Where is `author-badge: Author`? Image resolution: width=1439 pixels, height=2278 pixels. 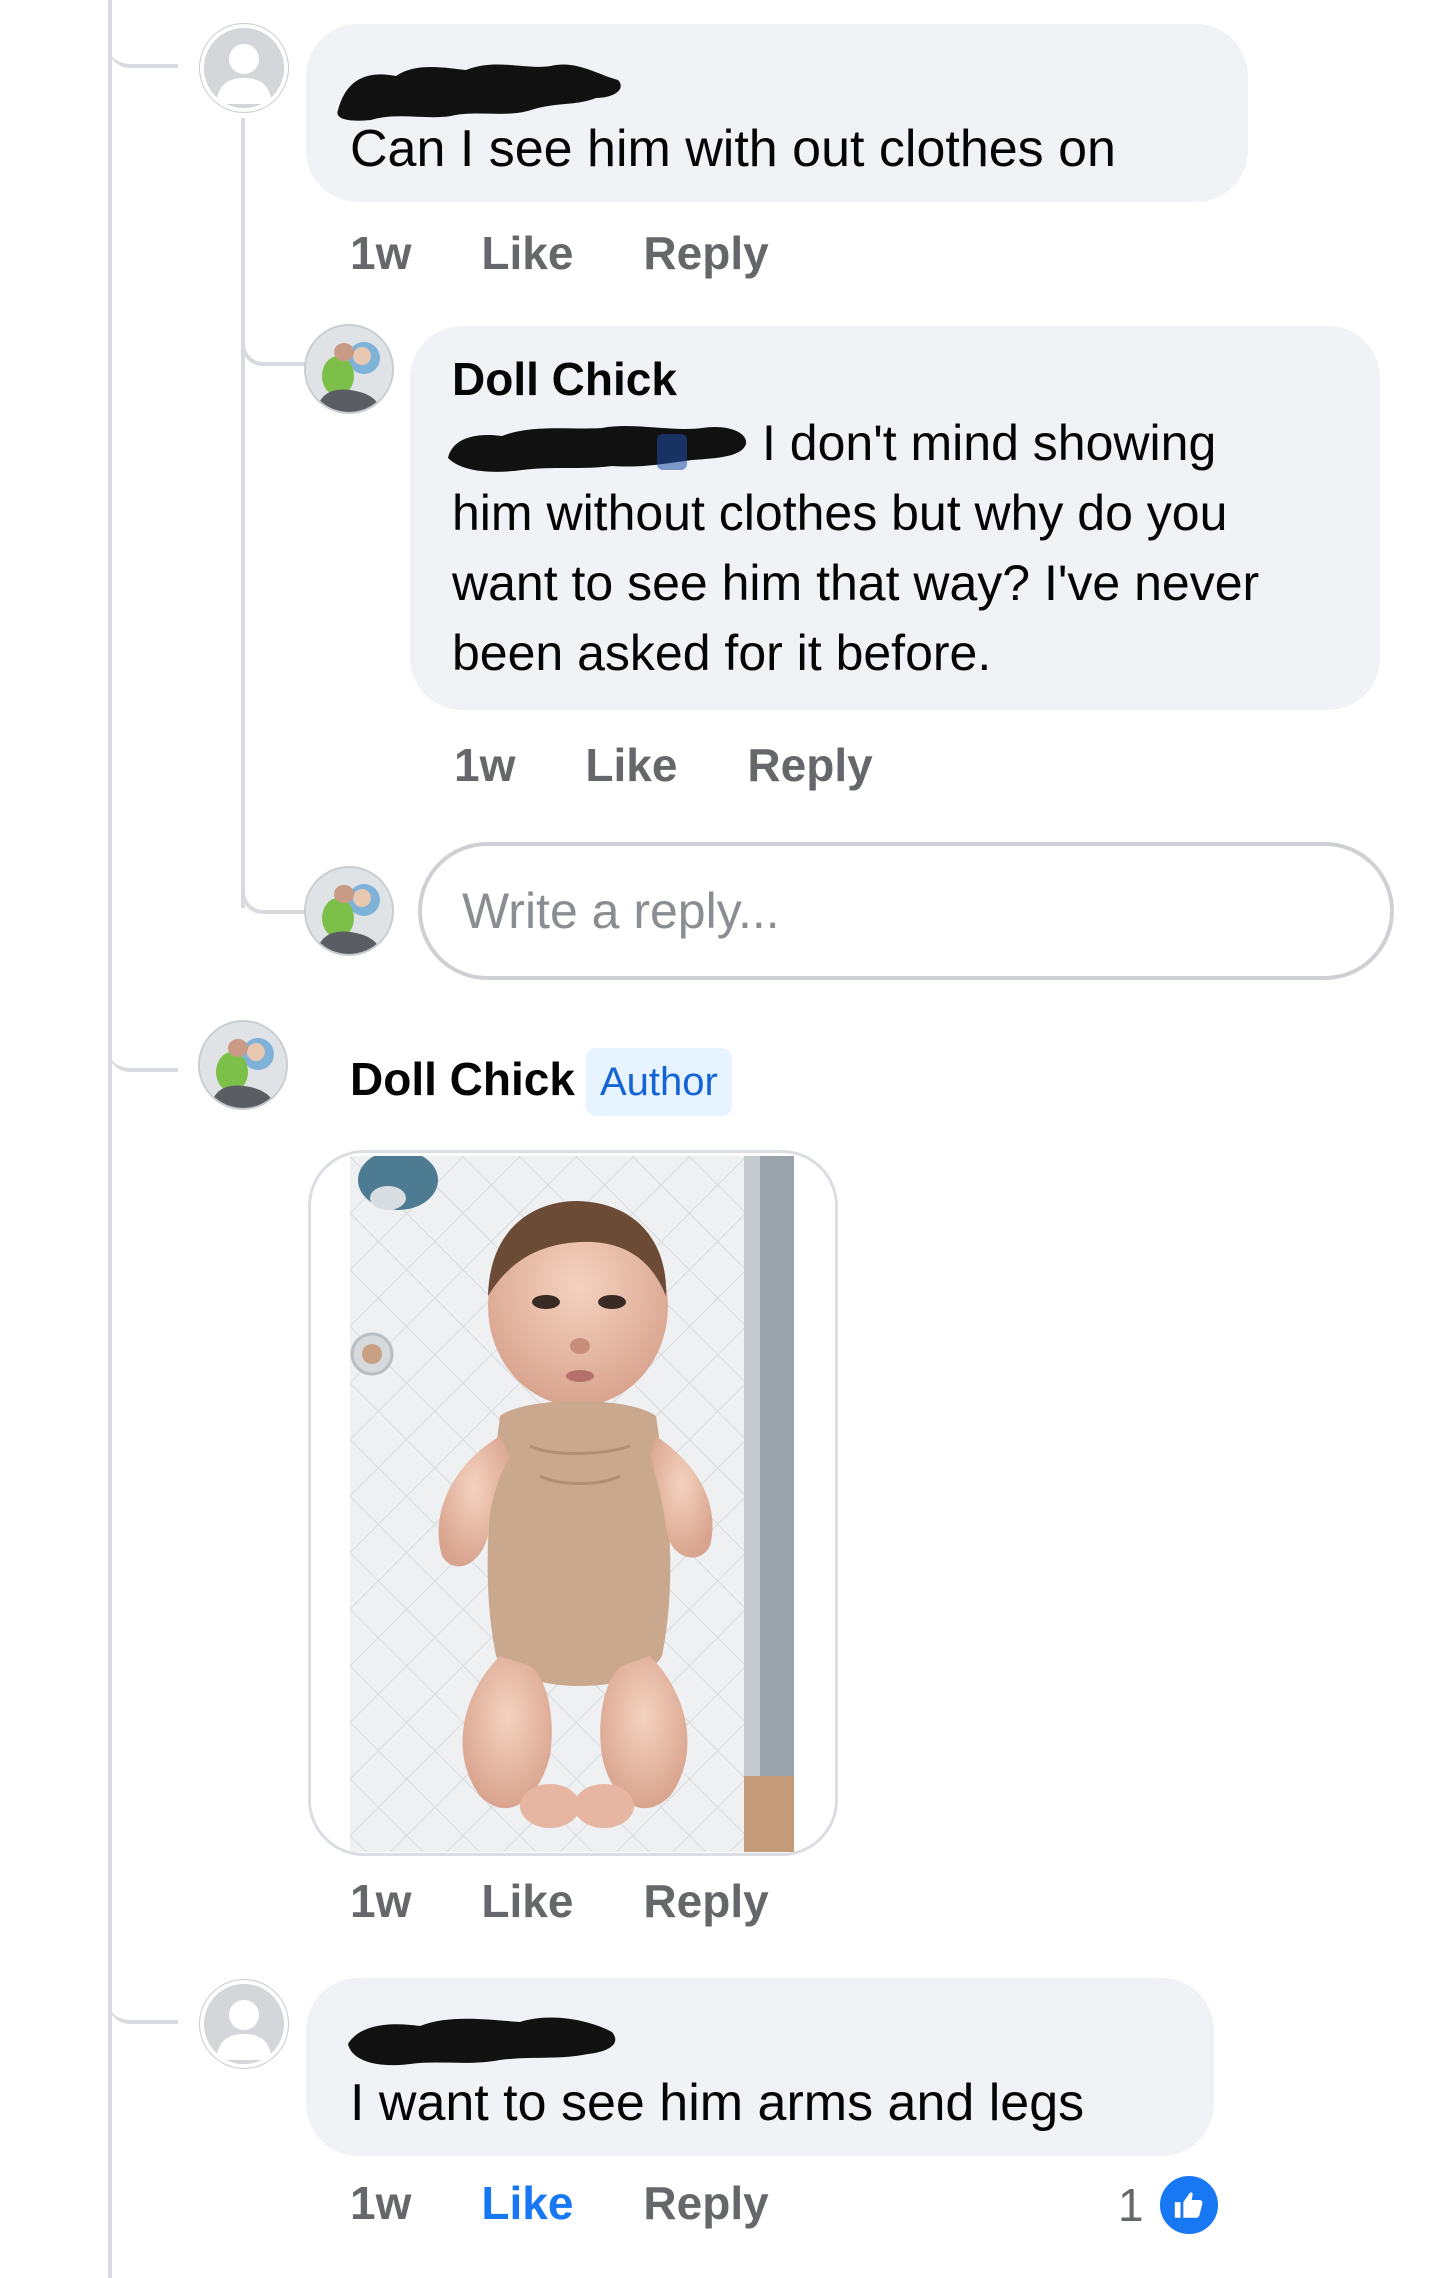
author-badge: Author is located at coordinates (659, 1082).